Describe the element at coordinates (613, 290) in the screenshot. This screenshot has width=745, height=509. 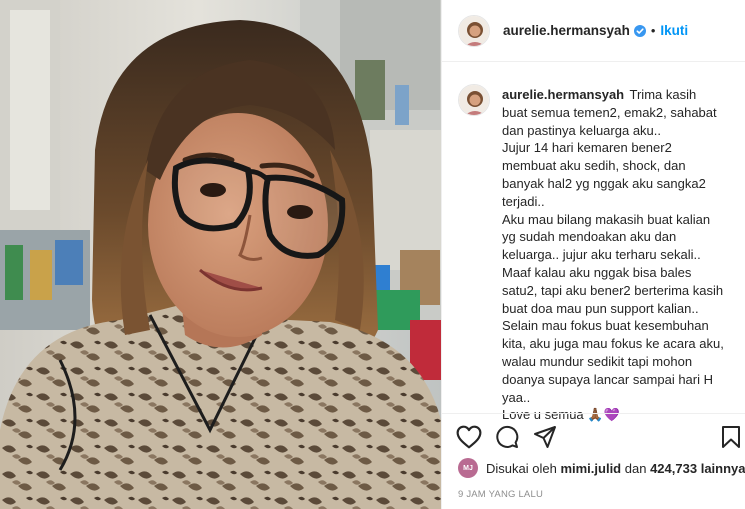
I see `caption-line: satu2, tapi aku bener2 berterima kasih` at that location.